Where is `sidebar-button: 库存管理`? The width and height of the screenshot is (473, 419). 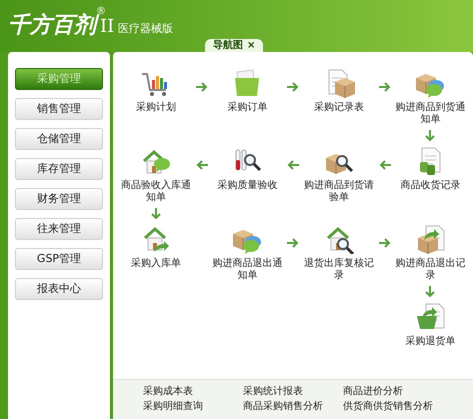 sidebar-button: 库存管理 is located at coordinates (59, 169).